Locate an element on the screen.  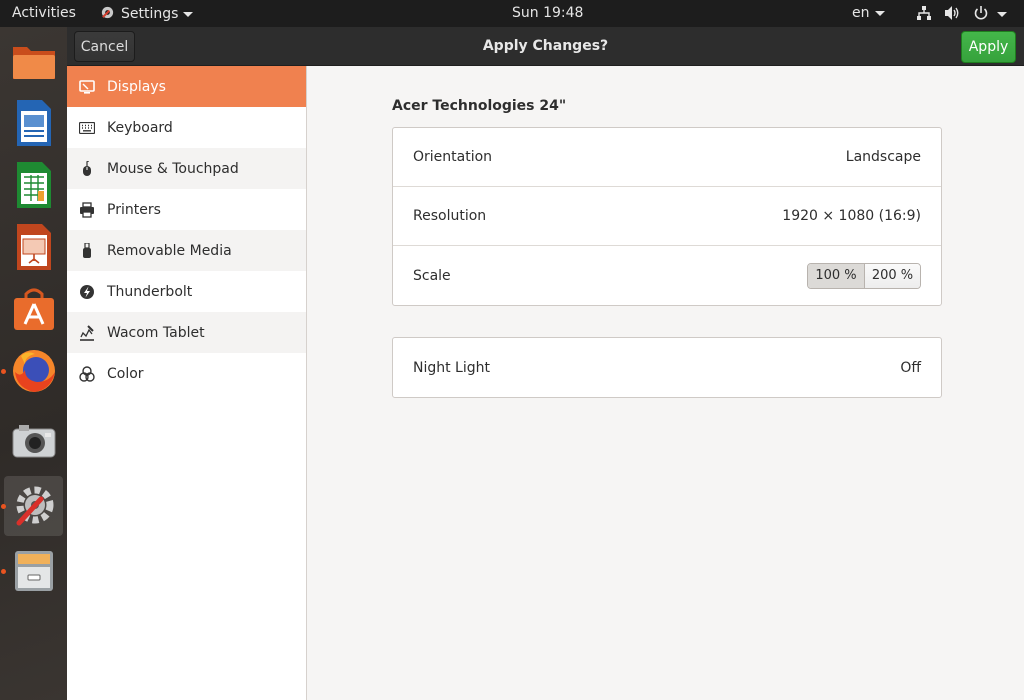
tablet-icon is located at coordinates (87, 332).